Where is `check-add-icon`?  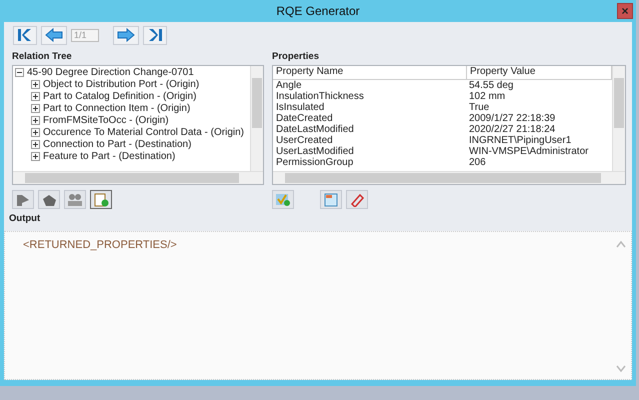
check-add-icon is located at coordinates (283, 199).